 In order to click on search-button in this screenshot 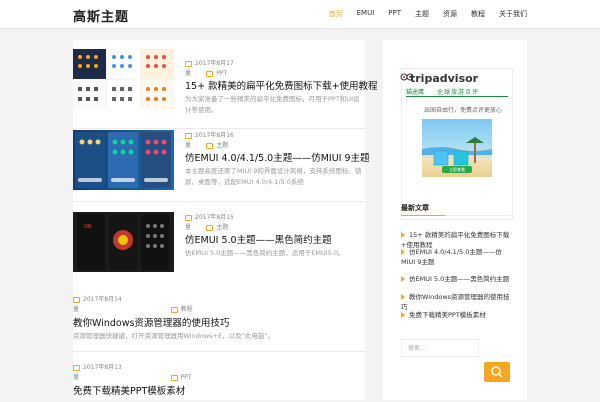, I will do `click(497, 372)`.